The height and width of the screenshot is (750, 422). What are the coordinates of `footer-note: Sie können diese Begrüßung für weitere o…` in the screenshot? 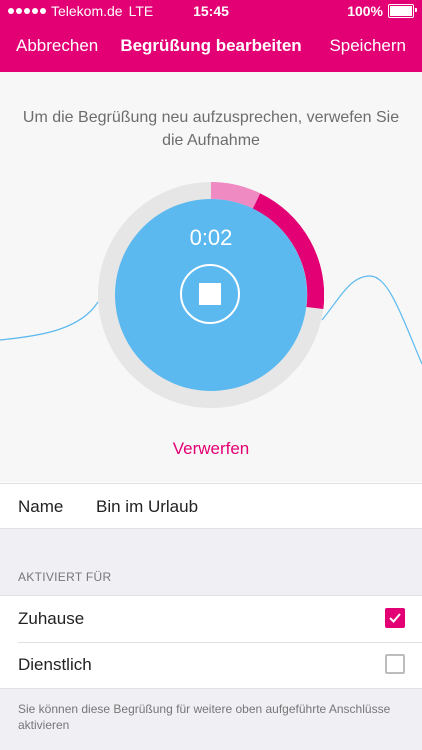 It's located at (204, 717).